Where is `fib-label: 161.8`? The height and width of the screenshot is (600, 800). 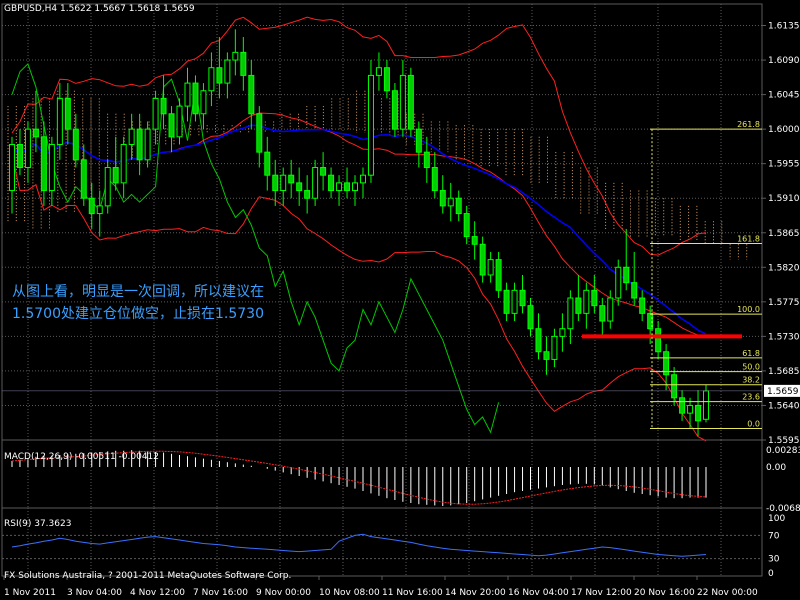
fib-label: 161.8 is located at coordinates (748, 239).